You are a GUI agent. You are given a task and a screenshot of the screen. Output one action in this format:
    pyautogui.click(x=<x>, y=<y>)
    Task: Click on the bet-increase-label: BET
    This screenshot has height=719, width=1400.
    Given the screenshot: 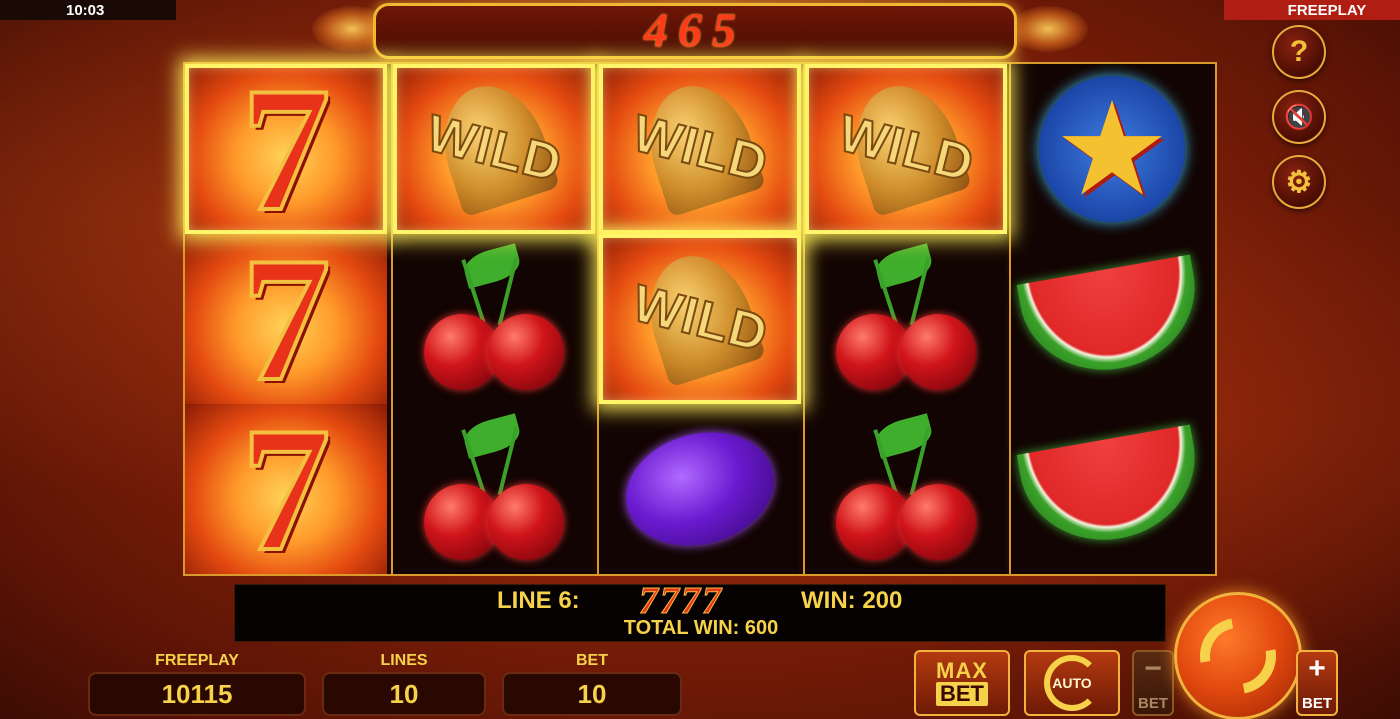 What is the action you would take?
    pyautogui.click(x=1317, y=703)
    